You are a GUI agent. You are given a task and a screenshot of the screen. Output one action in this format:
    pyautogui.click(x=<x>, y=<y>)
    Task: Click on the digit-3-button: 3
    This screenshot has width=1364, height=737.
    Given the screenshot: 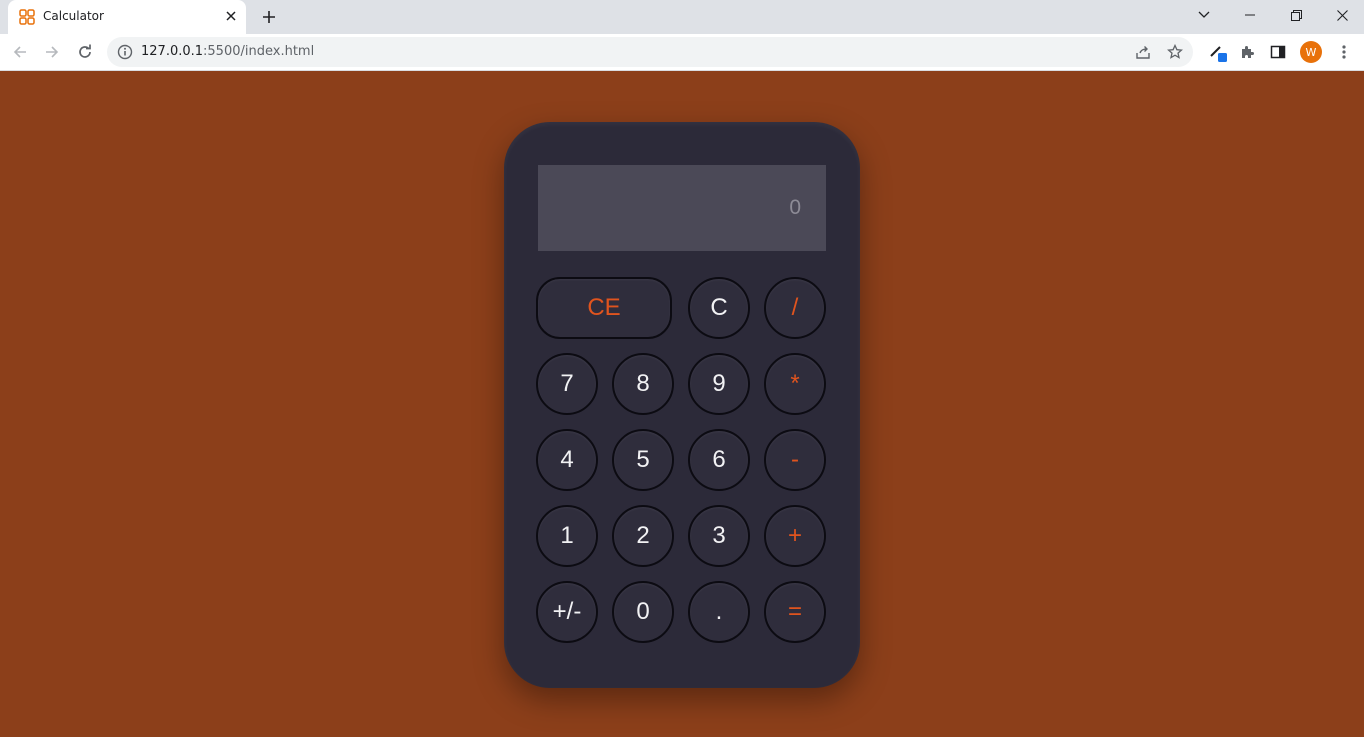 What is the action you would take?
    pyautogui.click(x=719, y=536)
    